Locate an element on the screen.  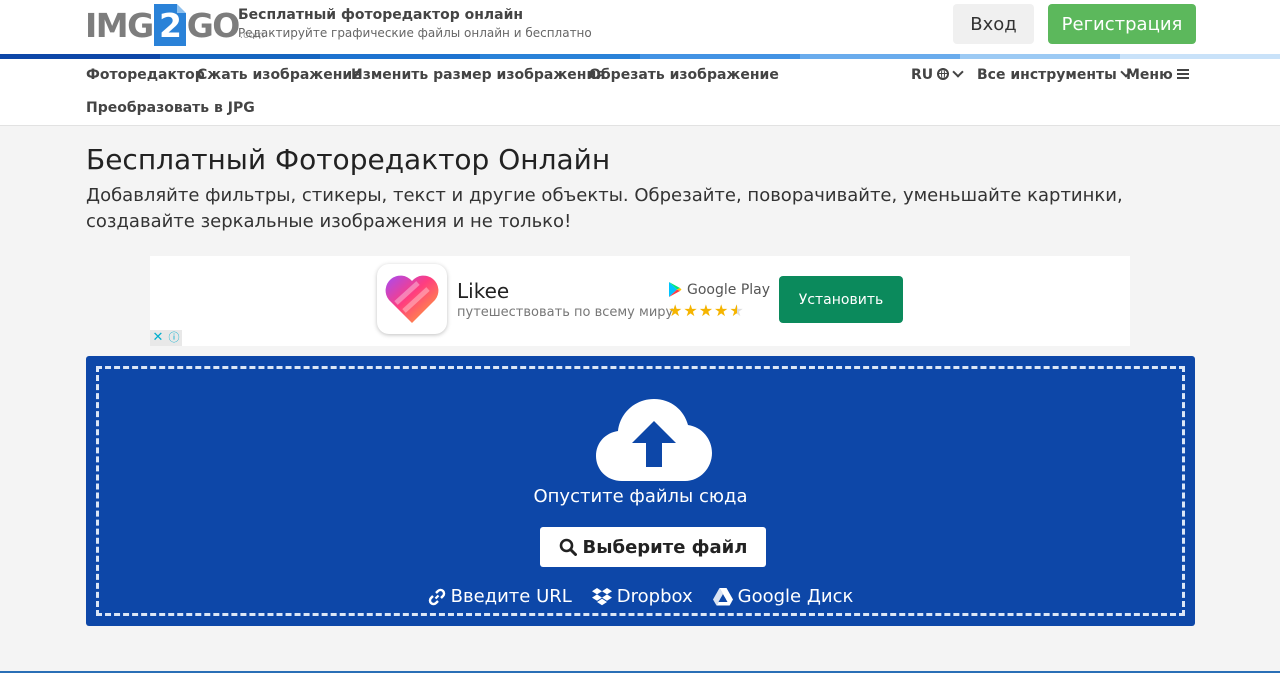
nav-resize-image: Изменить размер изображения is located at coordinates (478, 75).